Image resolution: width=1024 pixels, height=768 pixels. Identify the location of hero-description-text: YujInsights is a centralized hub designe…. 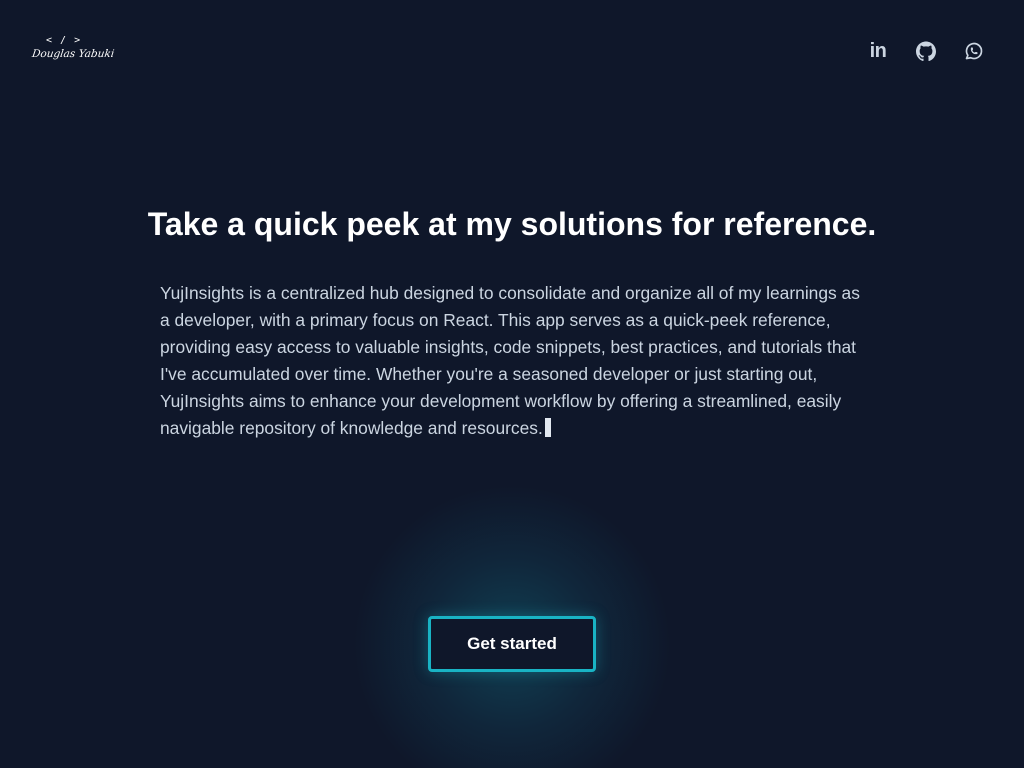
(510, 360).